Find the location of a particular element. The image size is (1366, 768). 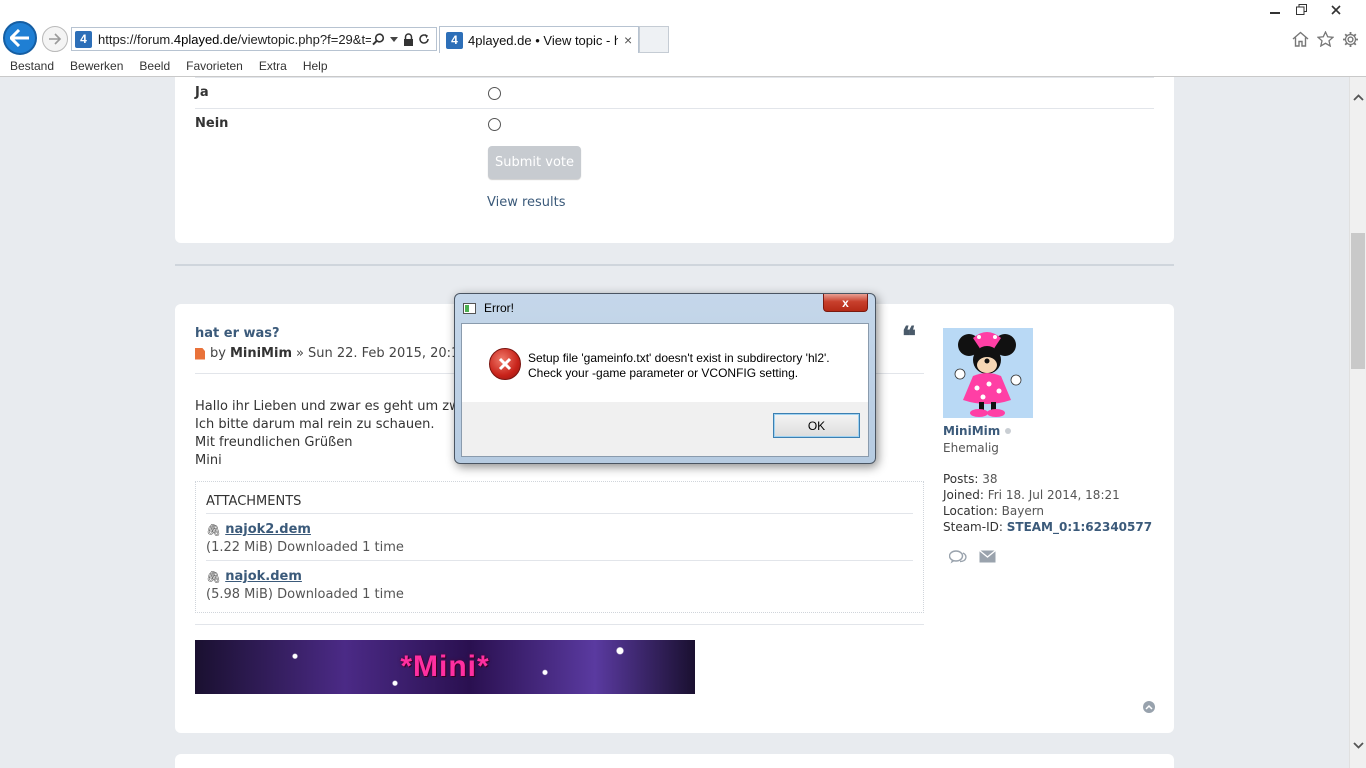

forward-button is located at coordinates (55, 39).